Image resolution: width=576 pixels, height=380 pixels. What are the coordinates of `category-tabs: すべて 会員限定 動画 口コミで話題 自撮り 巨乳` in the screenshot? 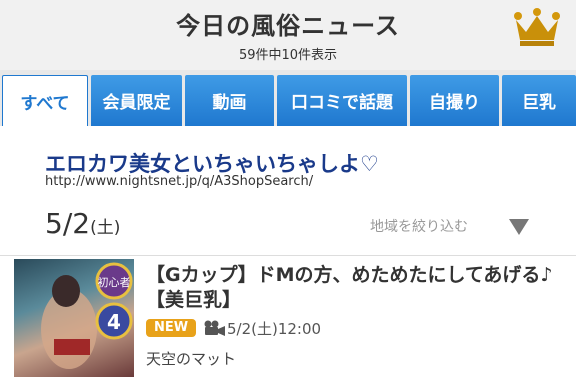 It's located at (288, 98).